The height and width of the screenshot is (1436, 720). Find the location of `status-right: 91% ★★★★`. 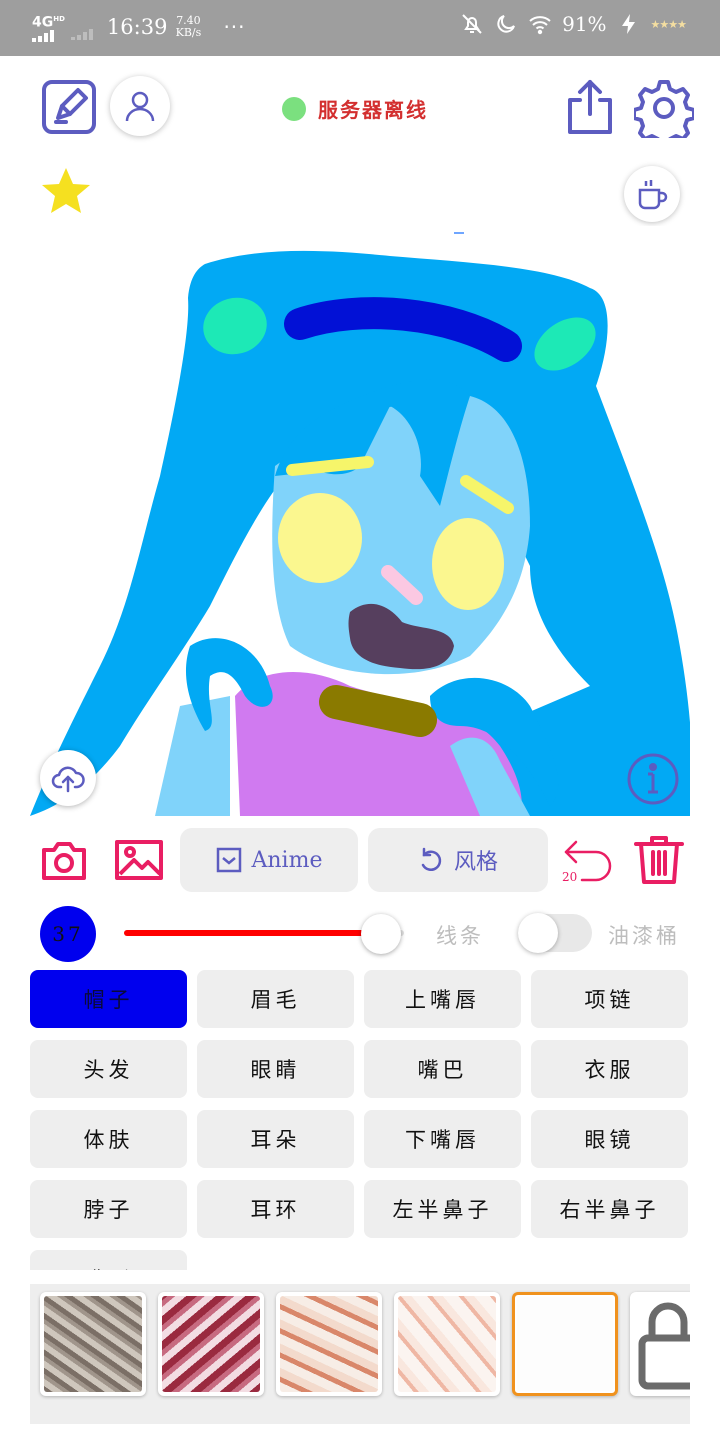

status-right: 91% ★★★★ is located at coordinates (573, 24).